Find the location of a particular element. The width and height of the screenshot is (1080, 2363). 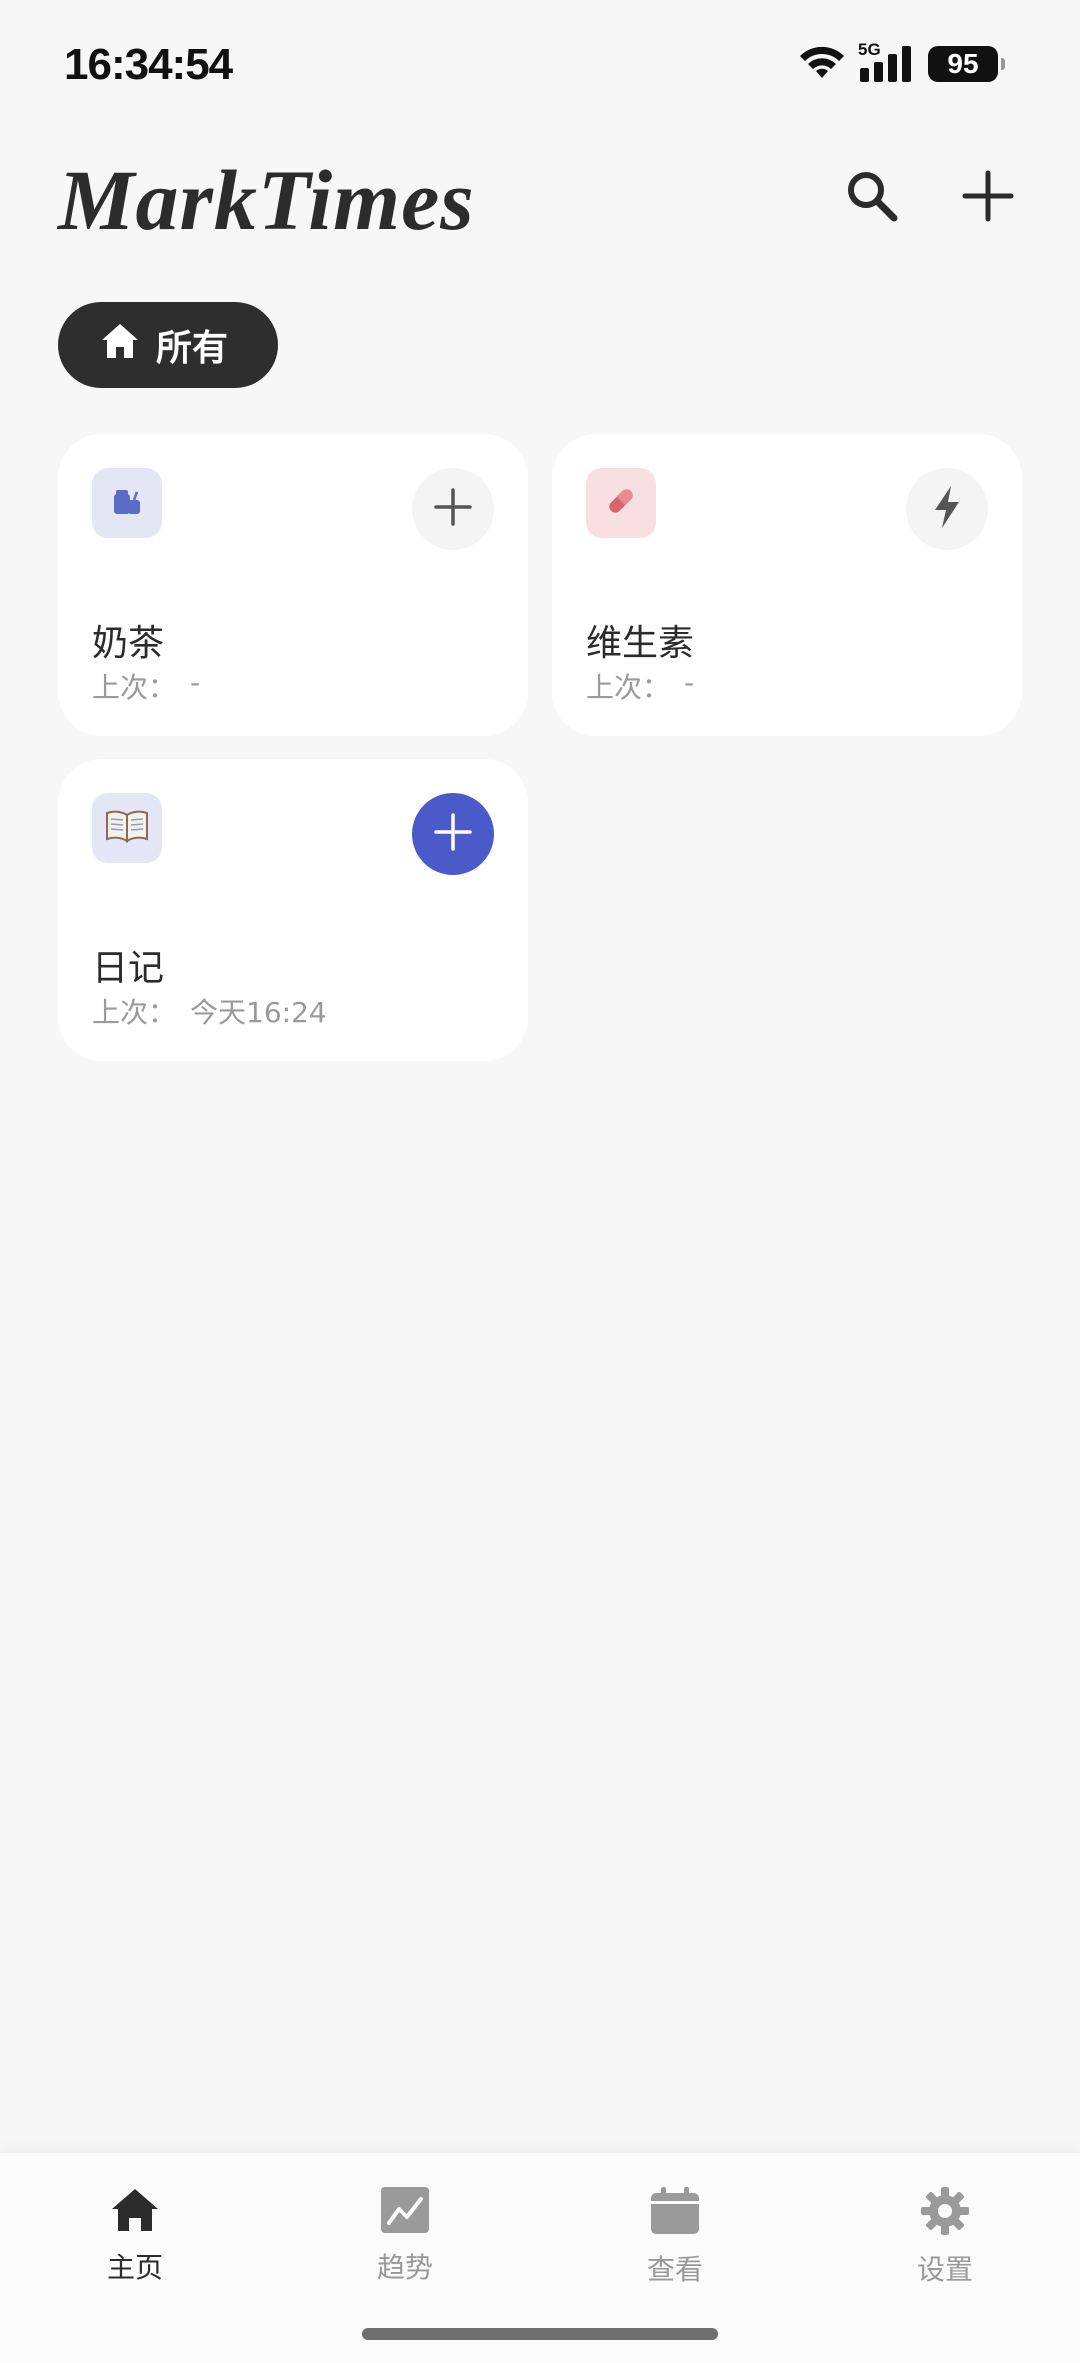

search-button is located at coordinates (872, 198).